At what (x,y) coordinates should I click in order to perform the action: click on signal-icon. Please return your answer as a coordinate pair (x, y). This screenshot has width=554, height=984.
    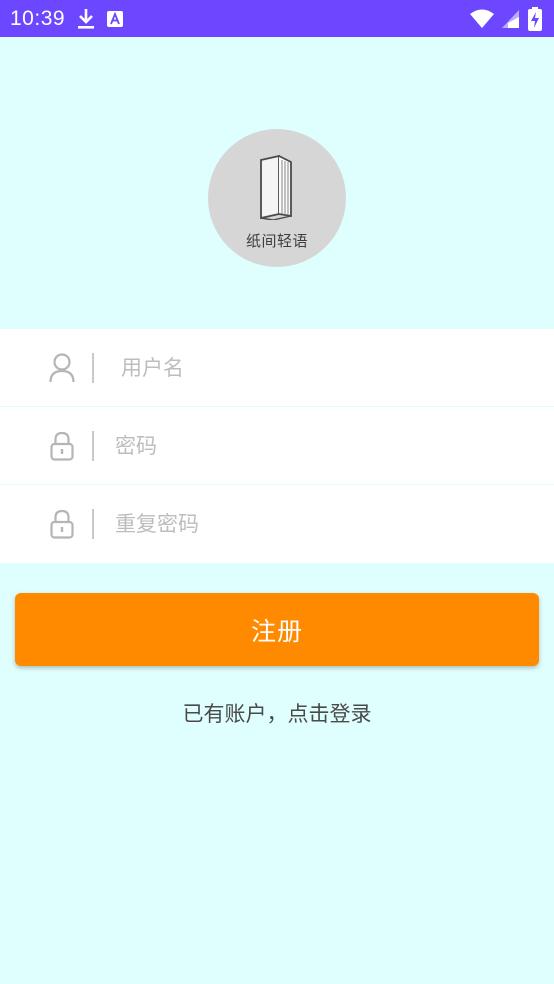
    Looking at the image, I should click on (511, 19).